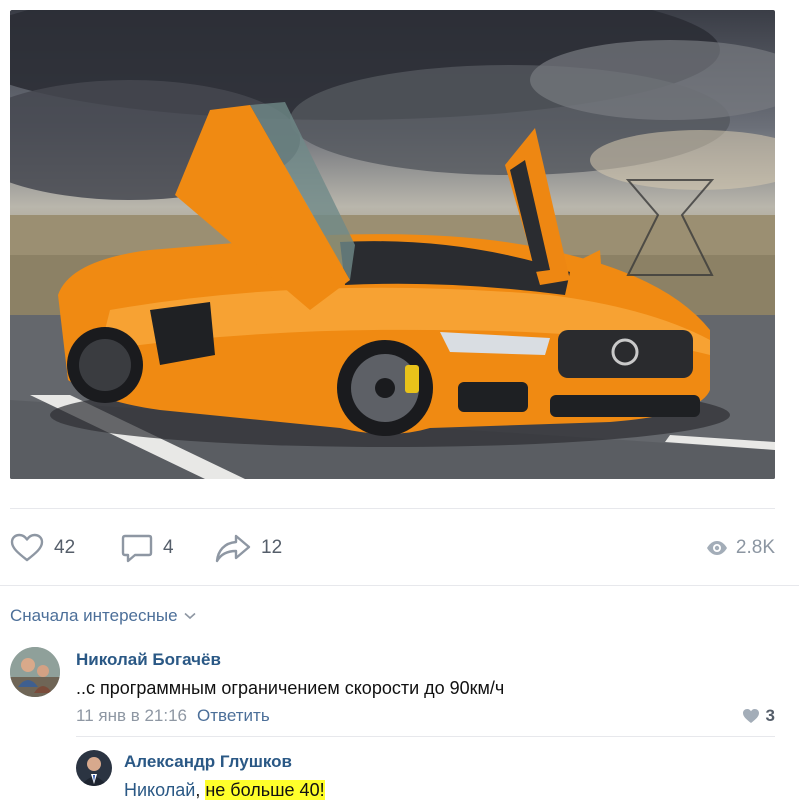 This screenshot has height=802, width=799. I want to click on like-button: 42, so click(42, 548).